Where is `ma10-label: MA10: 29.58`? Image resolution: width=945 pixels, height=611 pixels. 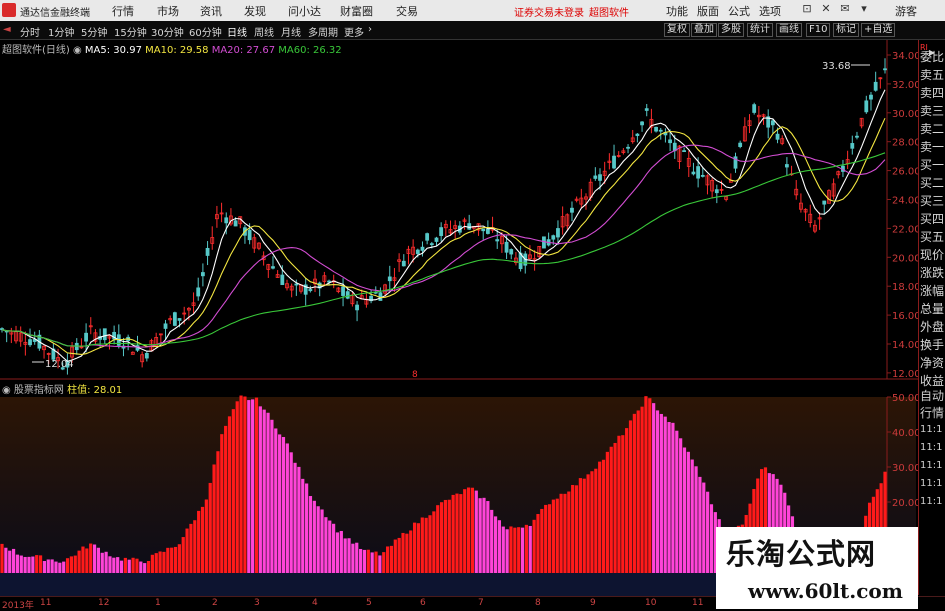 ma10-label: MA10: 29.58 is located at coordinates (177, 50).